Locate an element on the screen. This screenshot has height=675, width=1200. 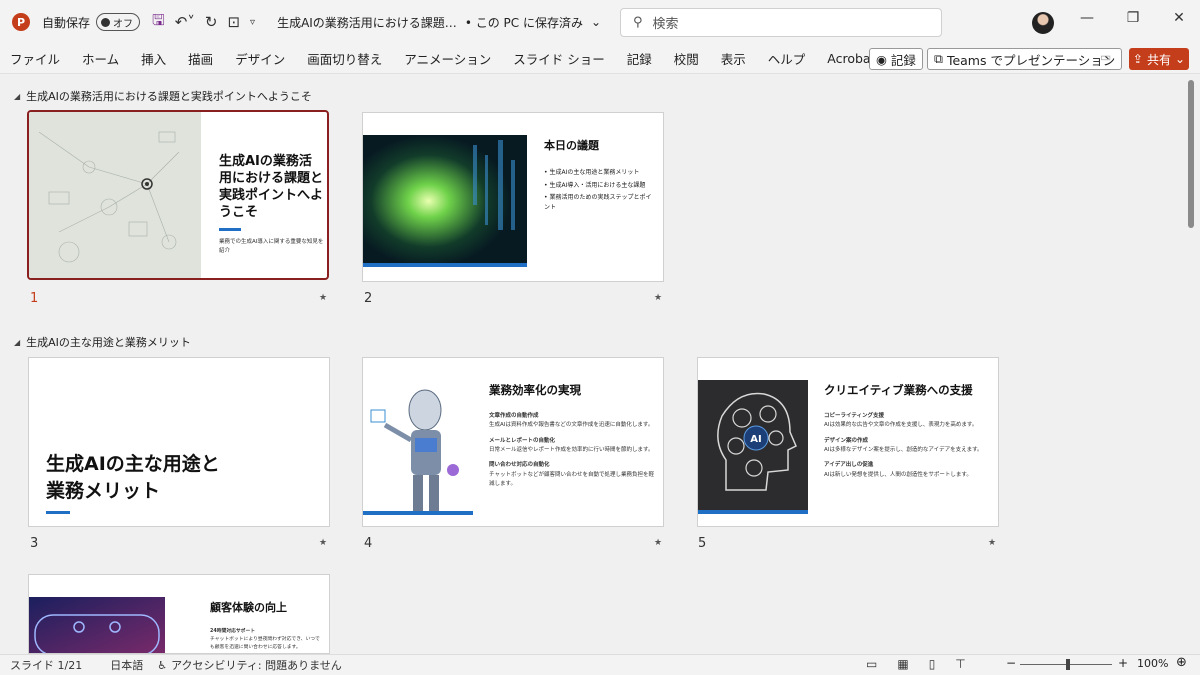
autosave-state: オフ is located at coordinates (123, 24).